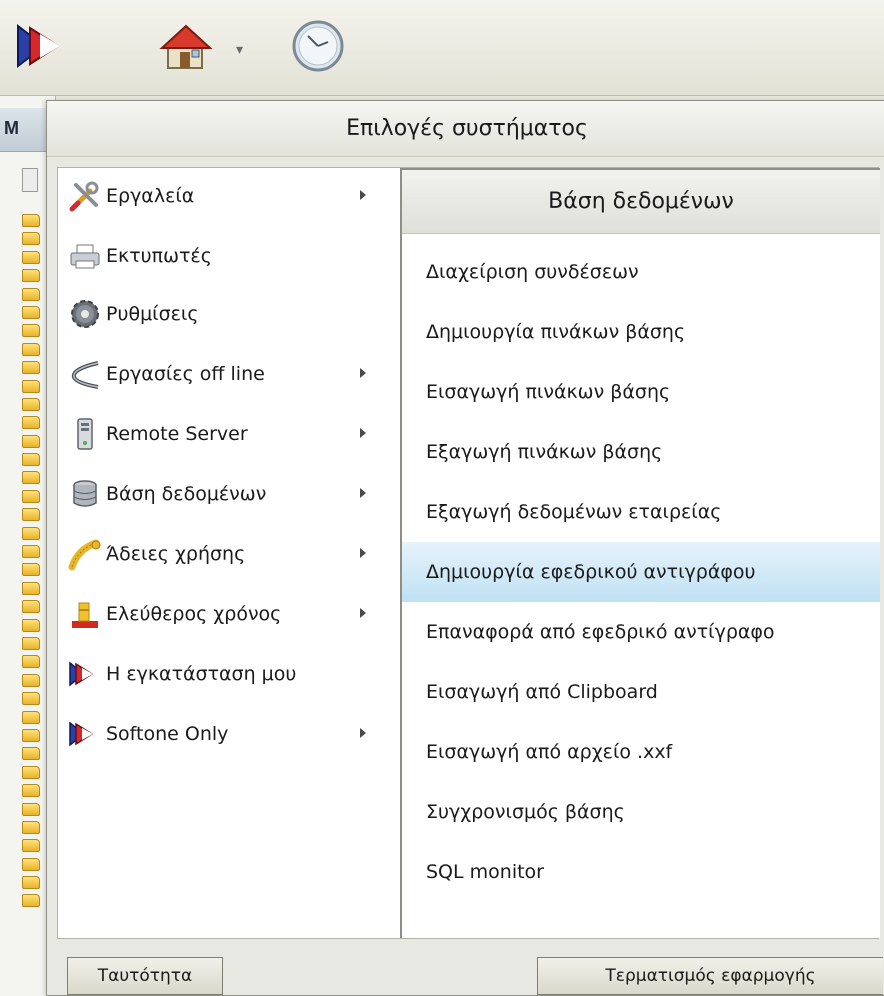 The width and height of the screenshot is (884, 996). Describe the element at coordinates (167, 734) in the screenshot. I see `menu-item-label: Softone Only` at that location.